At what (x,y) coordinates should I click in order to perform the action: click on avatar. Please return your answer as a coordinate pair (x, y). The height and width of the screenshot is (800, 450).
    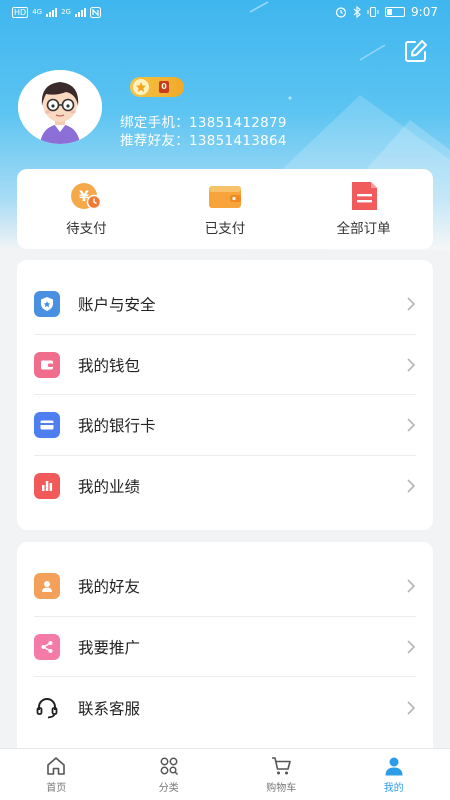
    Looking at the image, I should click on (60, 107).